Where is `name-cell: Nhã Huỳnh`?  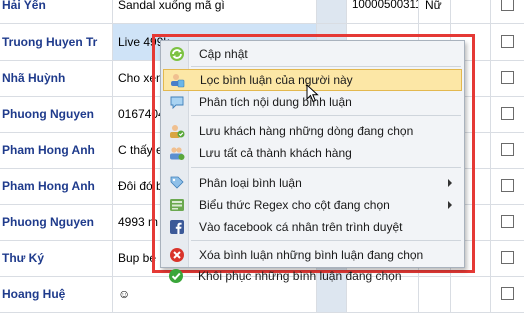 name-cell: Nhã Huỳnh is located at coordinates (56, 78).